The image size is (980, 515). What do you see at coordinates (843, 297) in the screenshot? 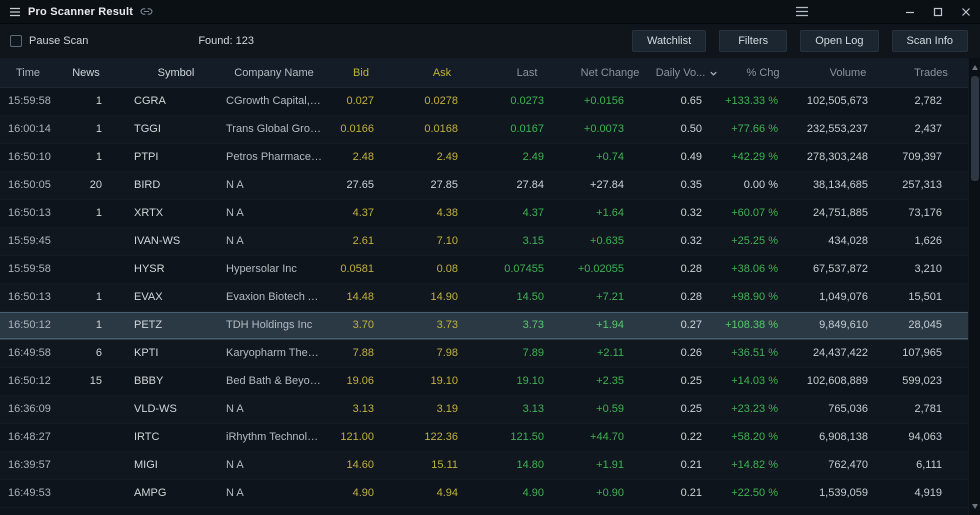
I see `cell-volume: 1,049,076` at bounding box center [843, 297].